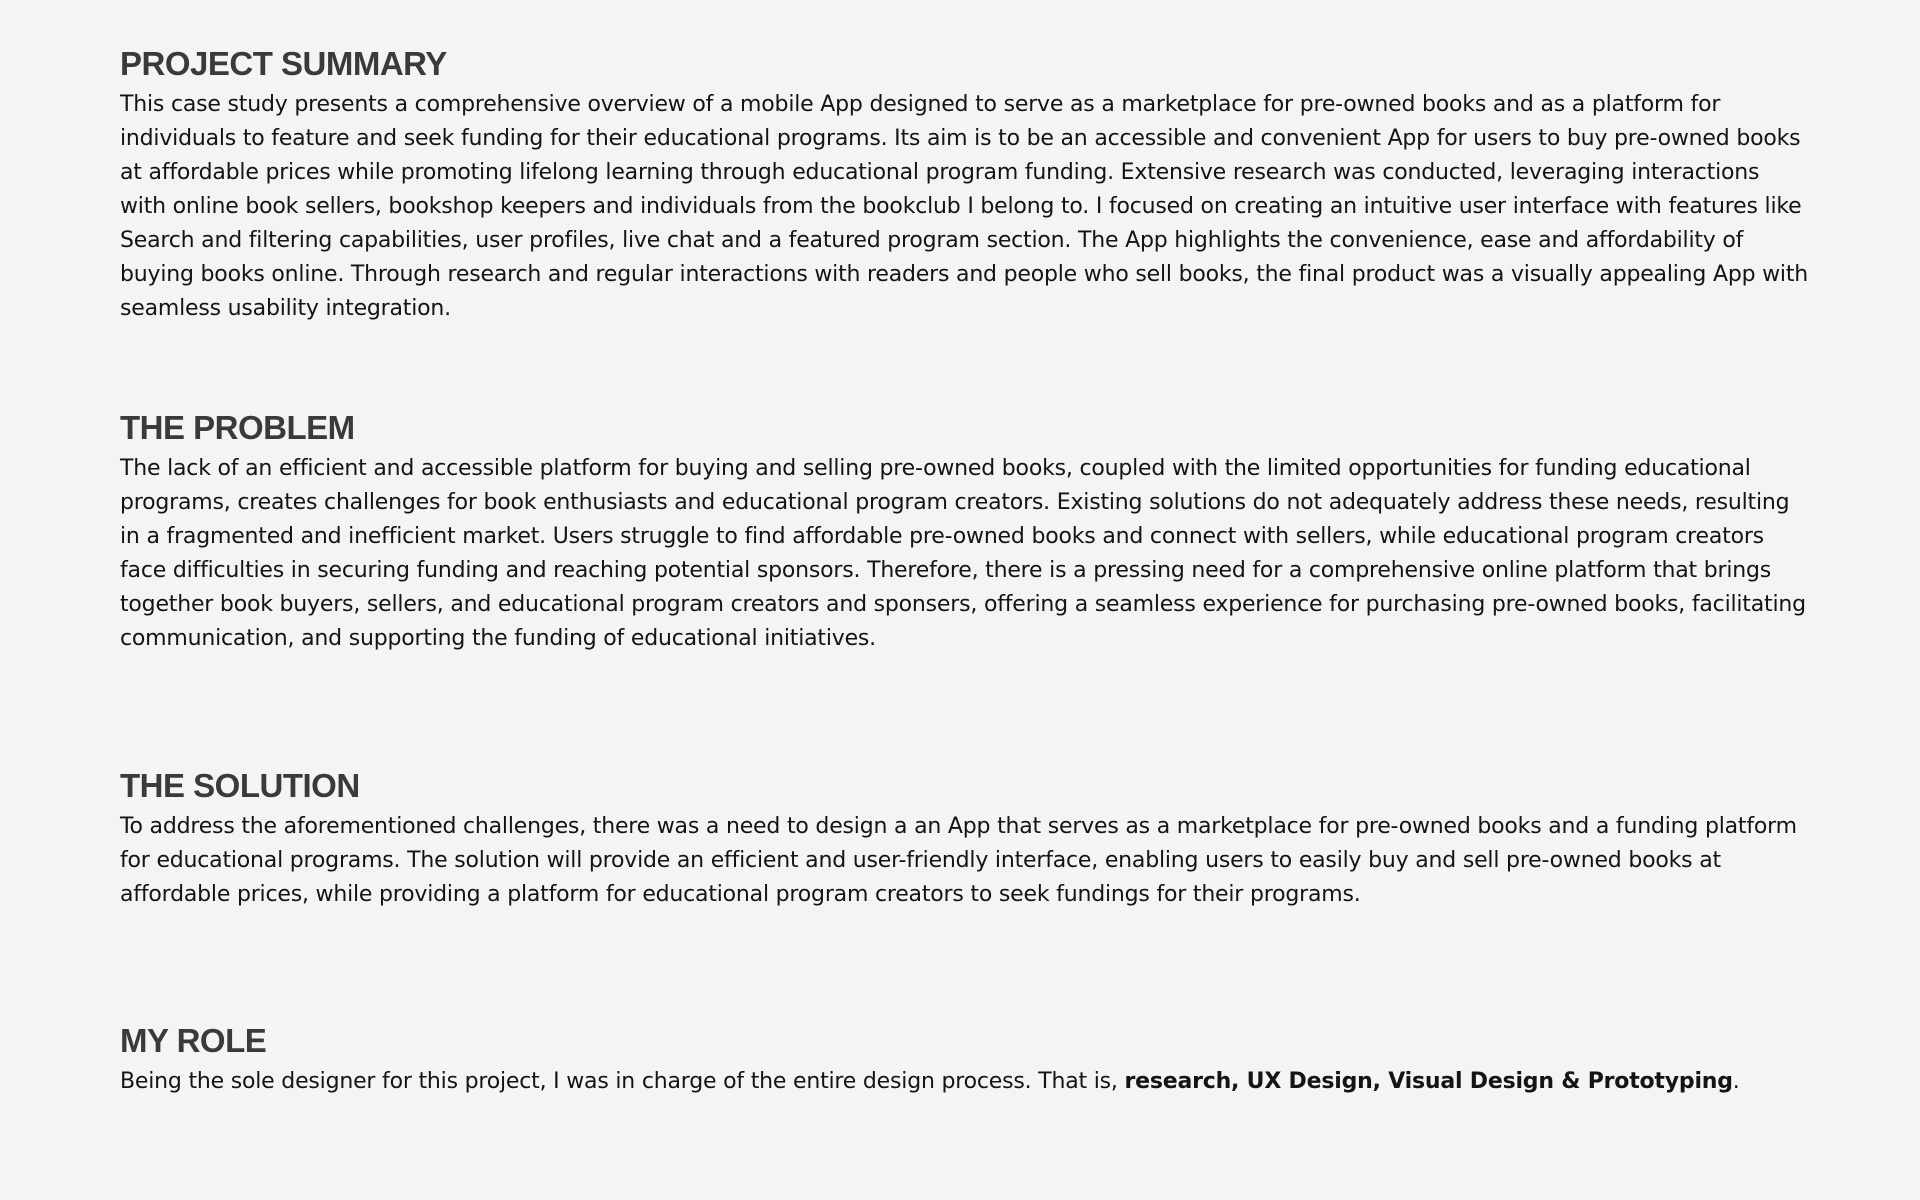  I want to click on problem-heading: THE PROBLEM, so click(237, 427).